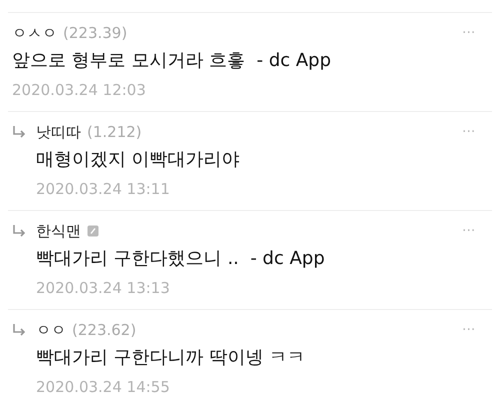 The image size is (500, 417). What do you see at coordinates (104, 330) in the screenshot?
I see `comment-ip: (223.62)` at bounding box center [104, 330].